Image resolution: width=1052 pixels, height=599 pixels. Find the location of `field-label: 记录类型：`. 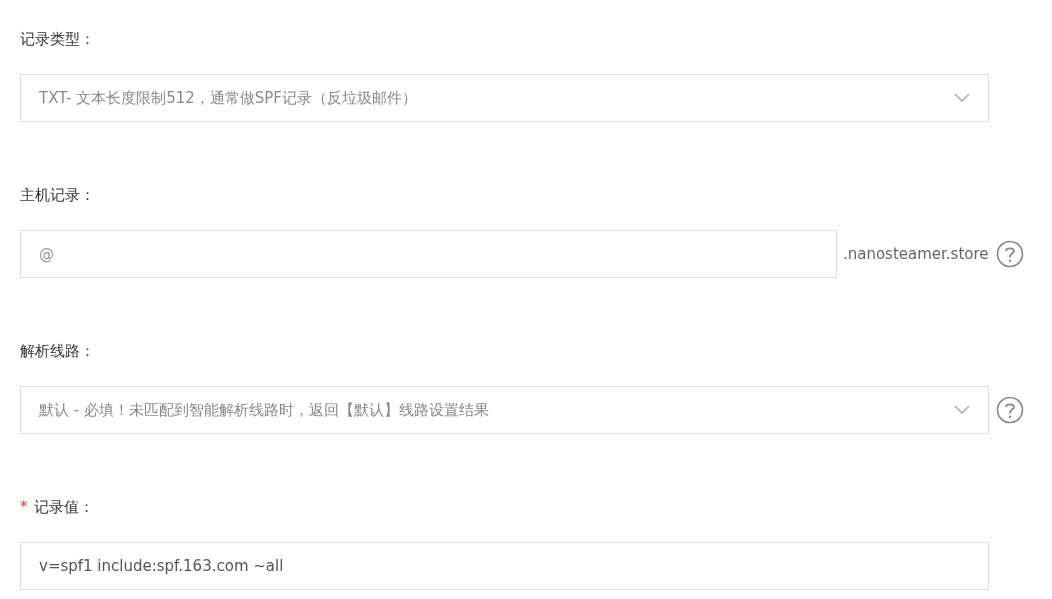

field-label: 记录类型： is located at coordinates (57, 39).